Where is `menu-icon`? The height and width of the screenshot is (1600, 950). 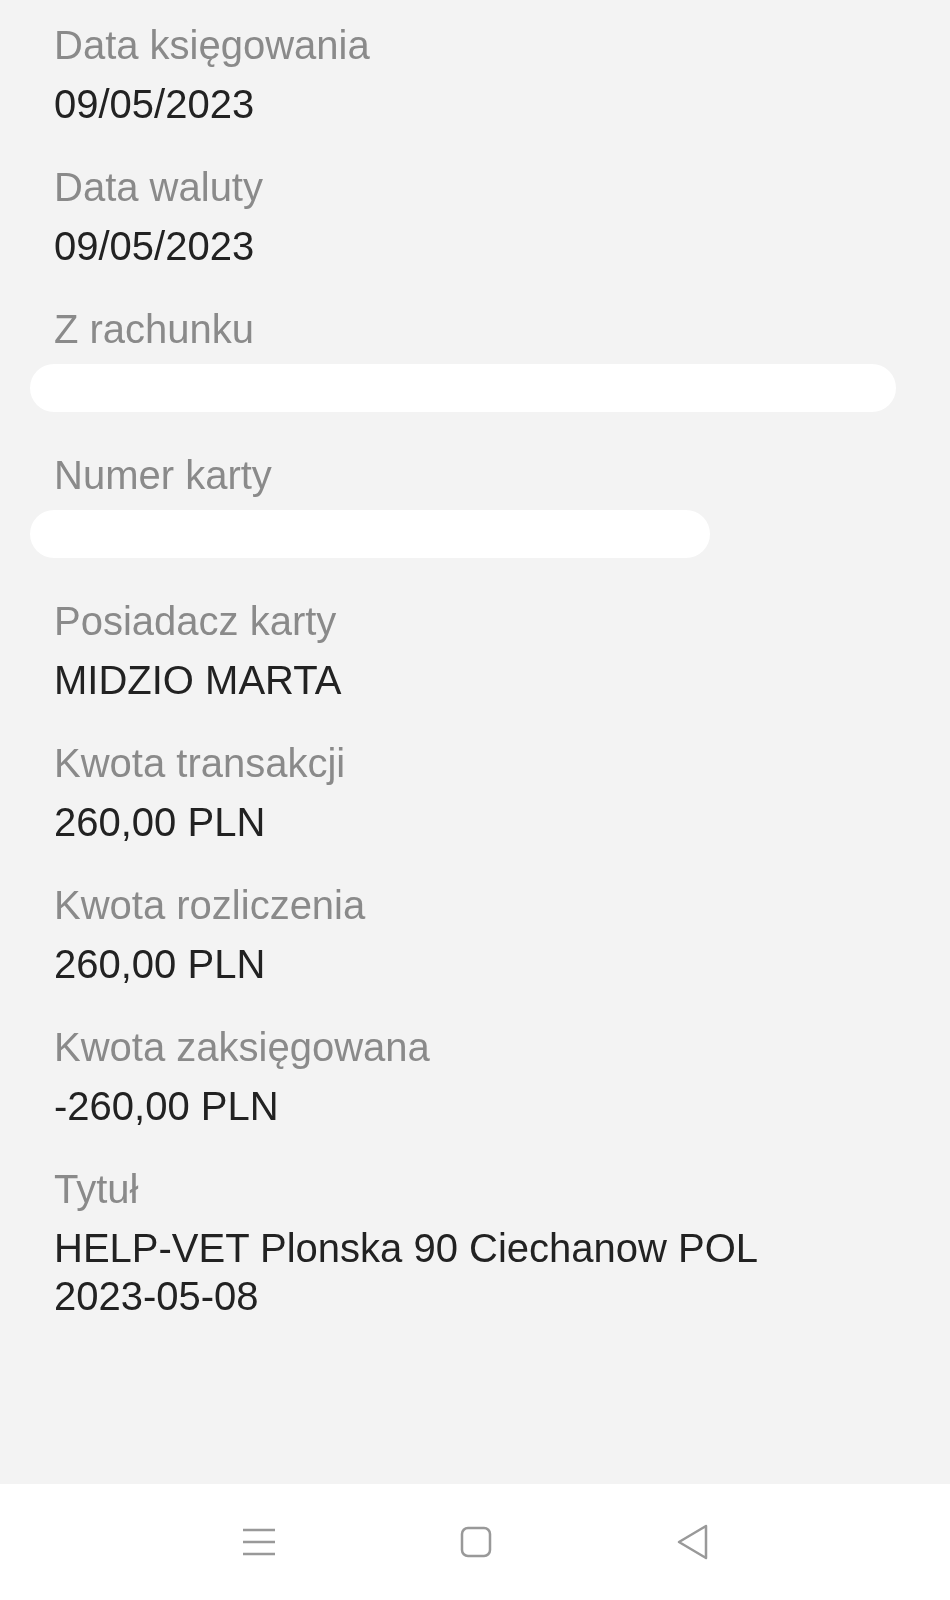
menu-icon is located at coordinates (259, 1542).